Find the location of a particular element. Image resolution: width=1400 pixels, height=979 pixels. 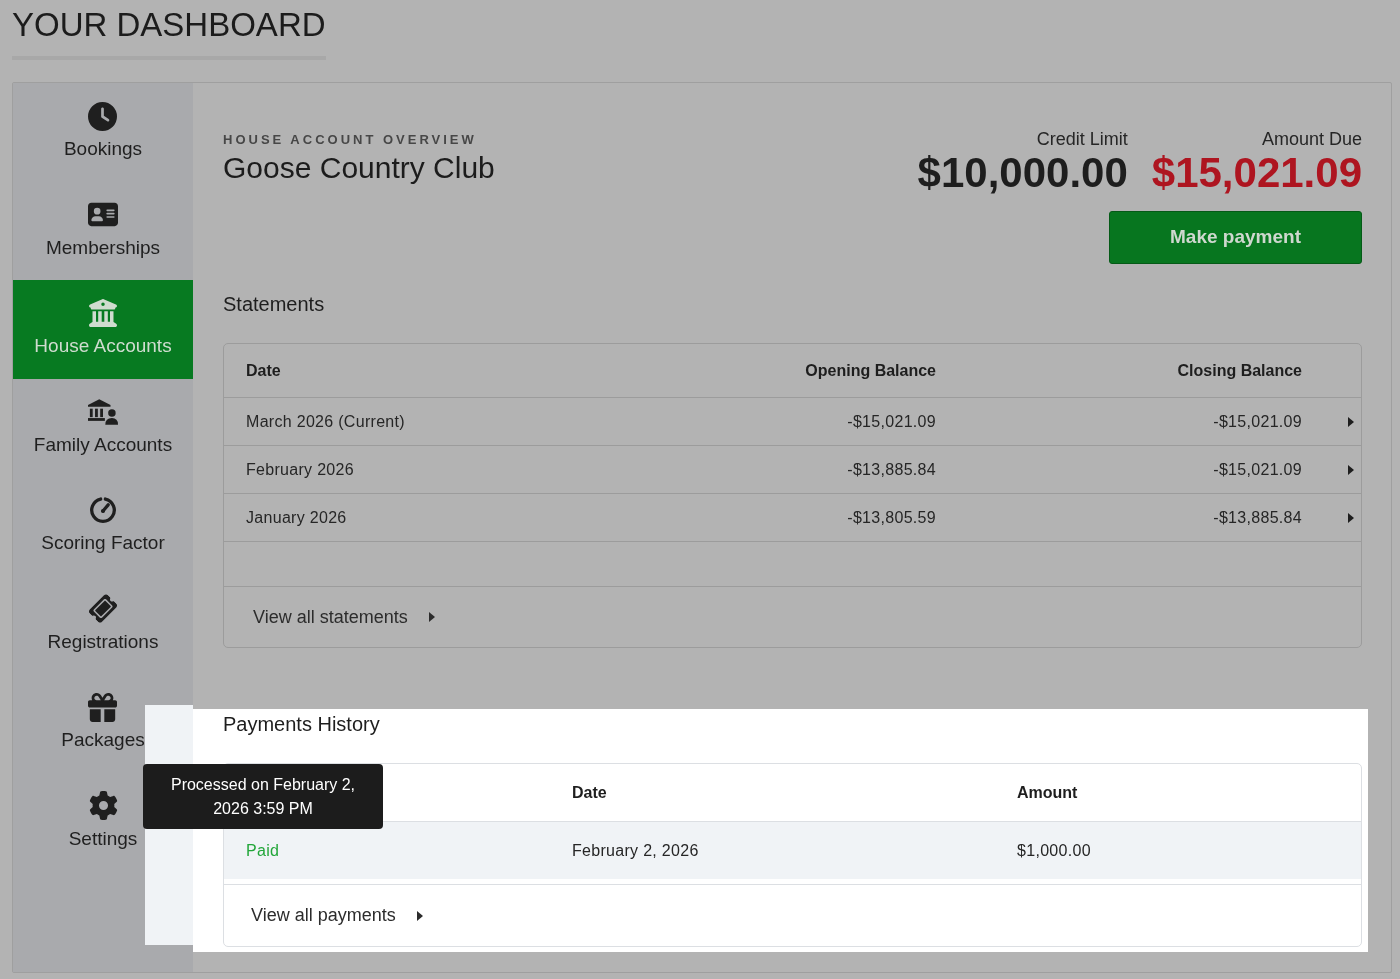

table-cell-text: January 2026 is located at coordinates (296, 517).